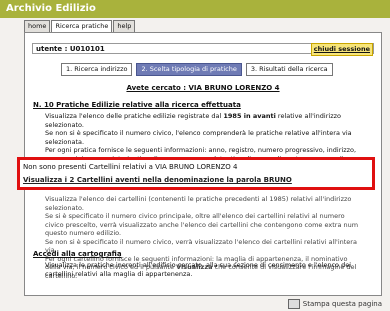 This screenshot has height=311, width=390. I want to click on user-bar: utente : U010101 chiudi sessione, so click(203, 49).